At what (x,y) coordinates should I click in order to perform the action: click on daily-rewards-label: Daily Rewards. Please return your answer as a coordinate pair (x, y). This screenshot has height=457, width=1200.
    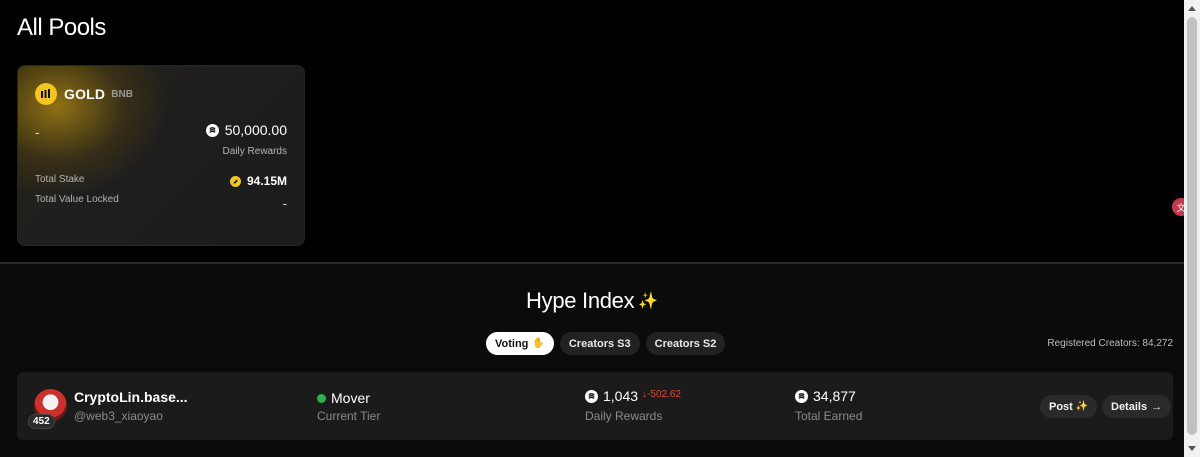
    Looking at the image, I should click on (624, 416).